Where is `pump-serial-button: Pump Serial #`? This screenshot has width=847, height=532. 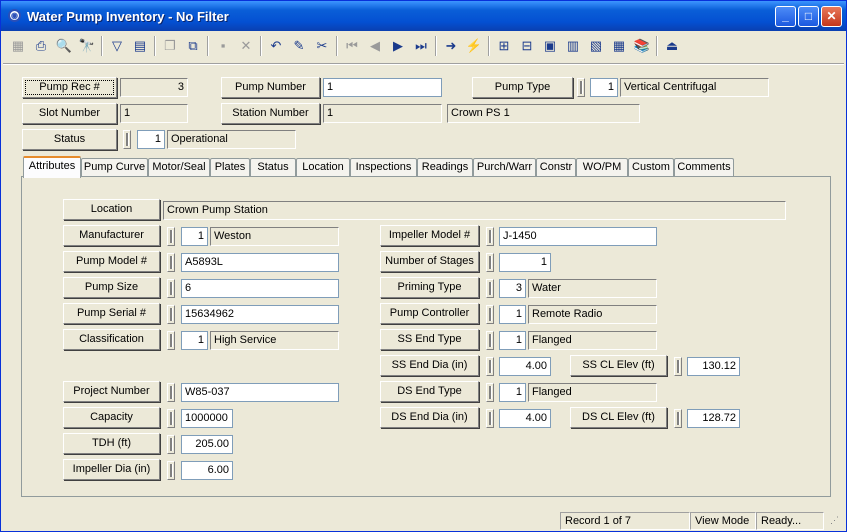 pump-serial-button: Pump Serial # is located at coordinates (111, 313).